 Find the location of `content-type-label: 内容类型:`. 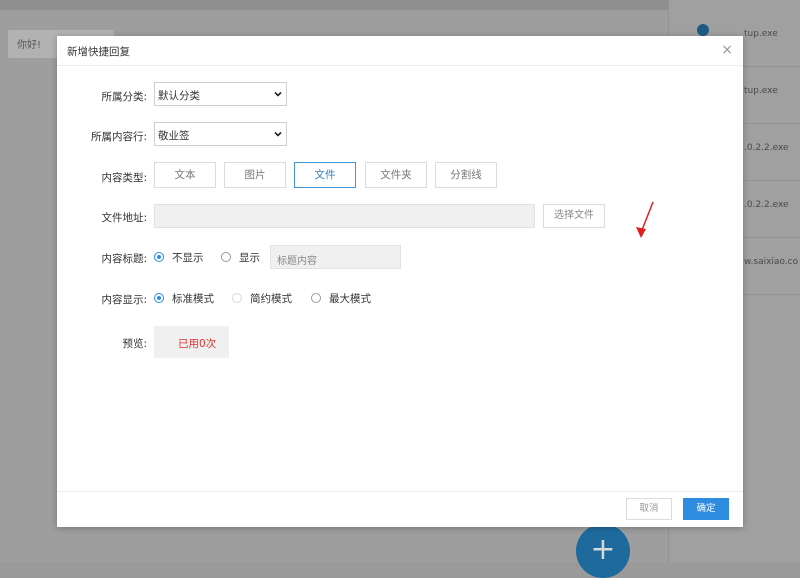

content-type-label: 内容类型: is located at coordinates (124, 178).